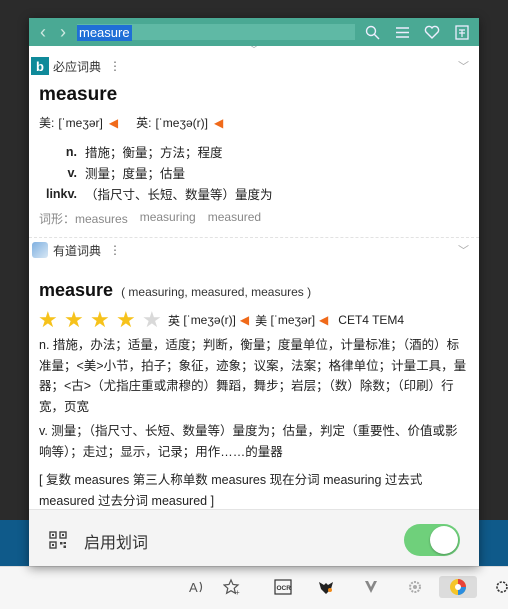 The width and height of the screenshot is (508, 609). Describe the element at coordinates (244, 320) in the screenshot. I see `youdao-uk-speaker-icon: ◀` at that location.